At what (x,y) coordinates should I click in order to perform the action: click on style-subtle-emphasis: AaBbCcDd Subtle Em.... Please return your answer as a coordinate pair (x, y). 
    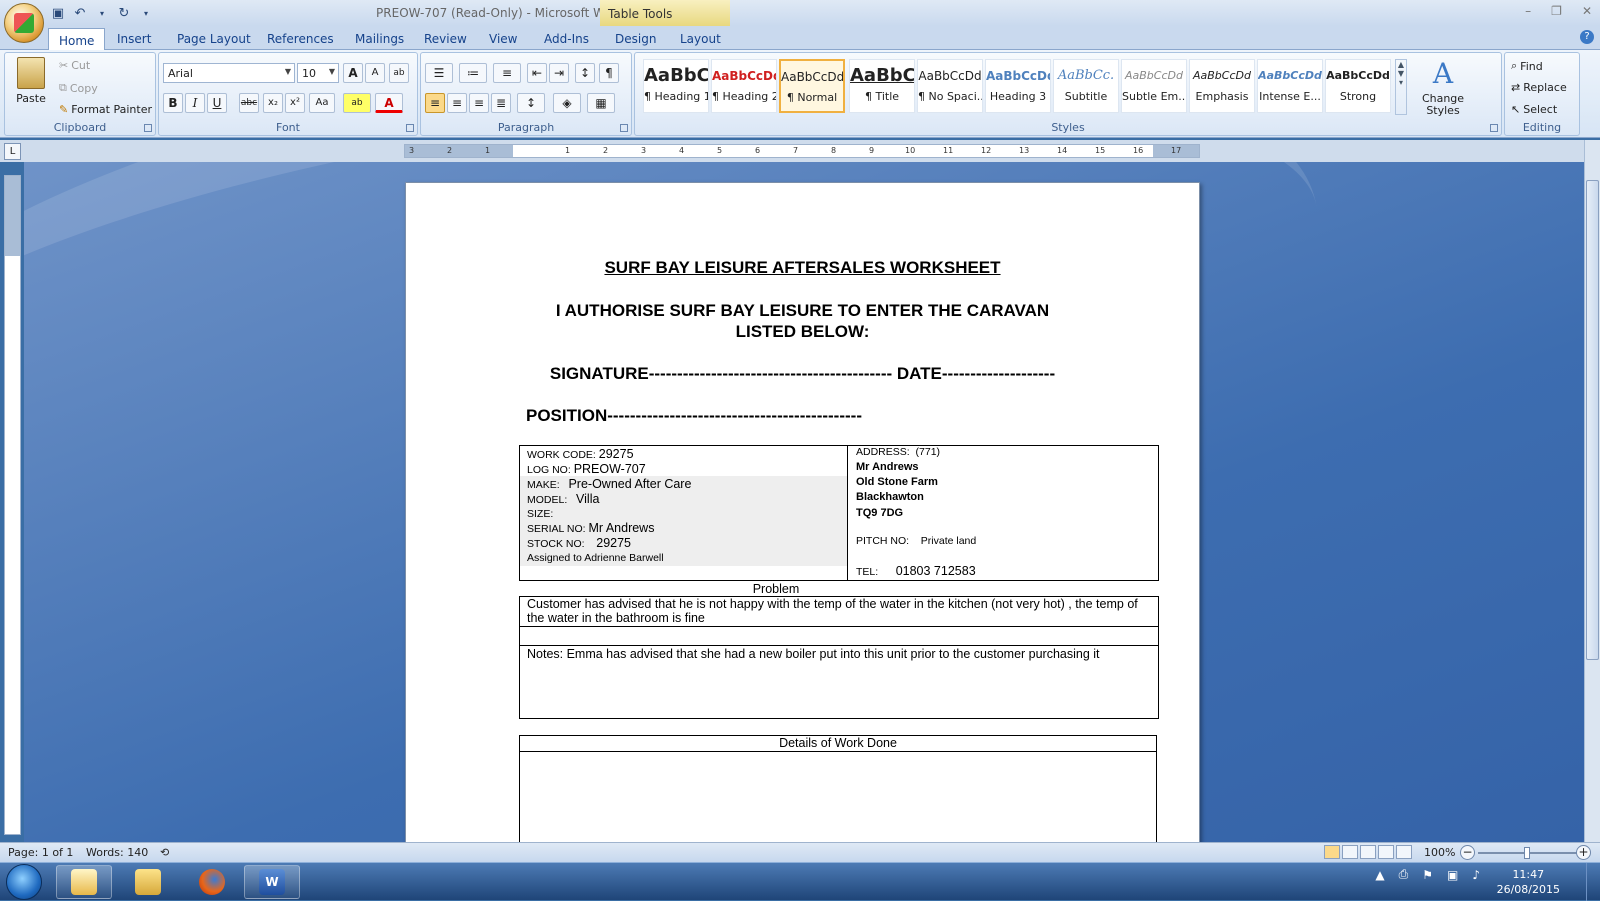
    Looking at the image, I should click on (1154, 86).